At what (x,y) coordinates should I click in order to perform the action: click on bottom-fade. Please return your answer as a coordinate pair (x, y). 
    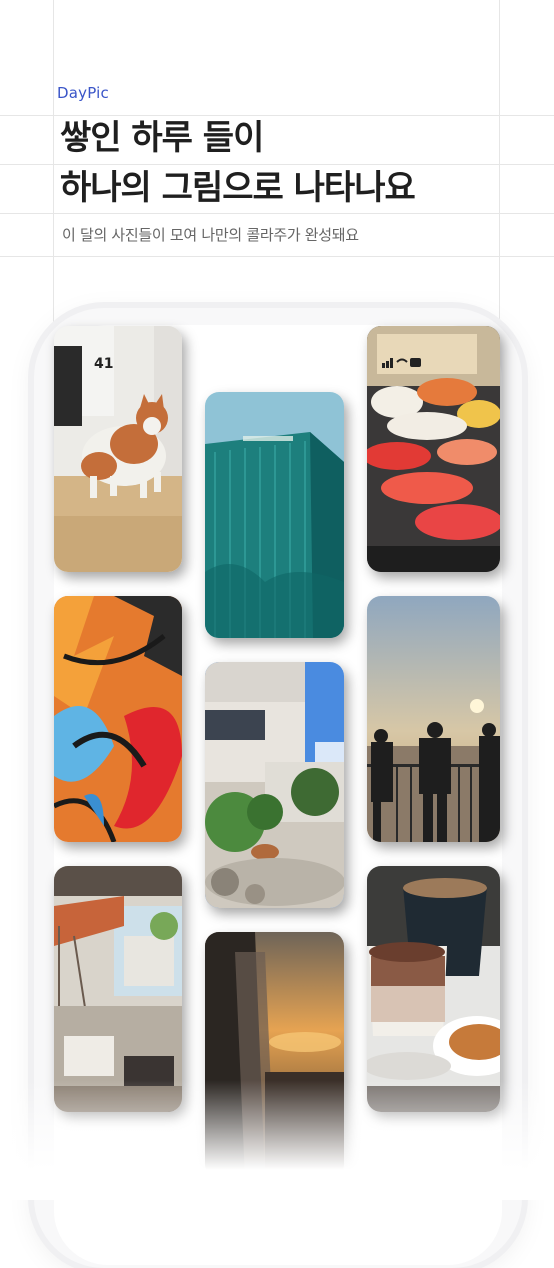
    Looking at the image, I should click on (277, 1140).